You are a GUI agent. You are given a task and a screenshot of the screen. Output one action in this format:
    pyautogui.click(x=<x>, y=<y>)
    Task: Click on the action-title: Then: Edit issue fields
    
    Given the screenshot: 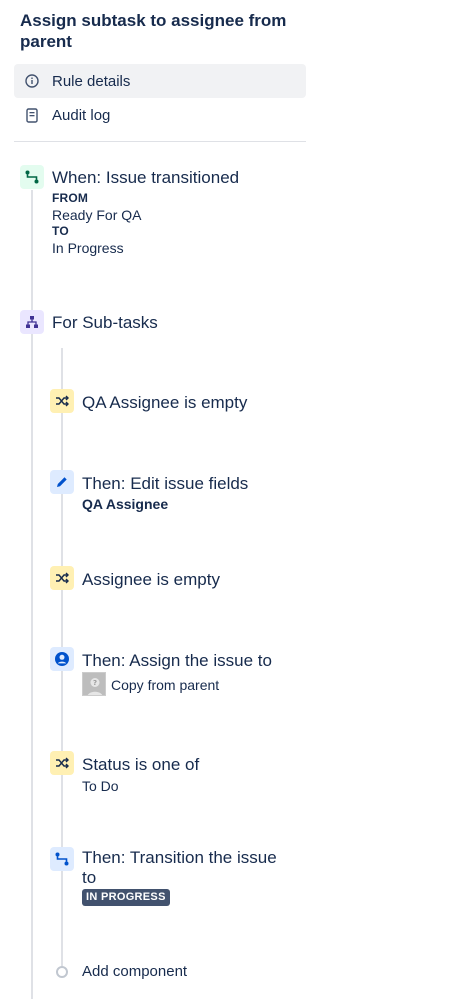 What is the action you would take?
    pyautogui.click(x=165, y=483)
    